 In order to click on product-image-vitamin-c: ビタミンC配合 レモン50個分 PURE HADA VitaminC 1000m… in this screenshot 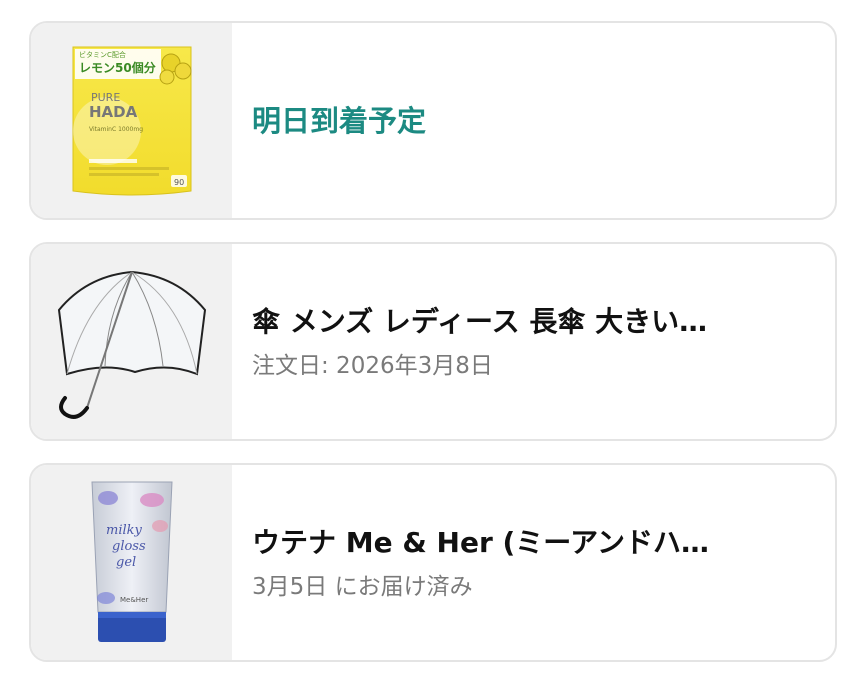, I will do `click(131, 120)`.